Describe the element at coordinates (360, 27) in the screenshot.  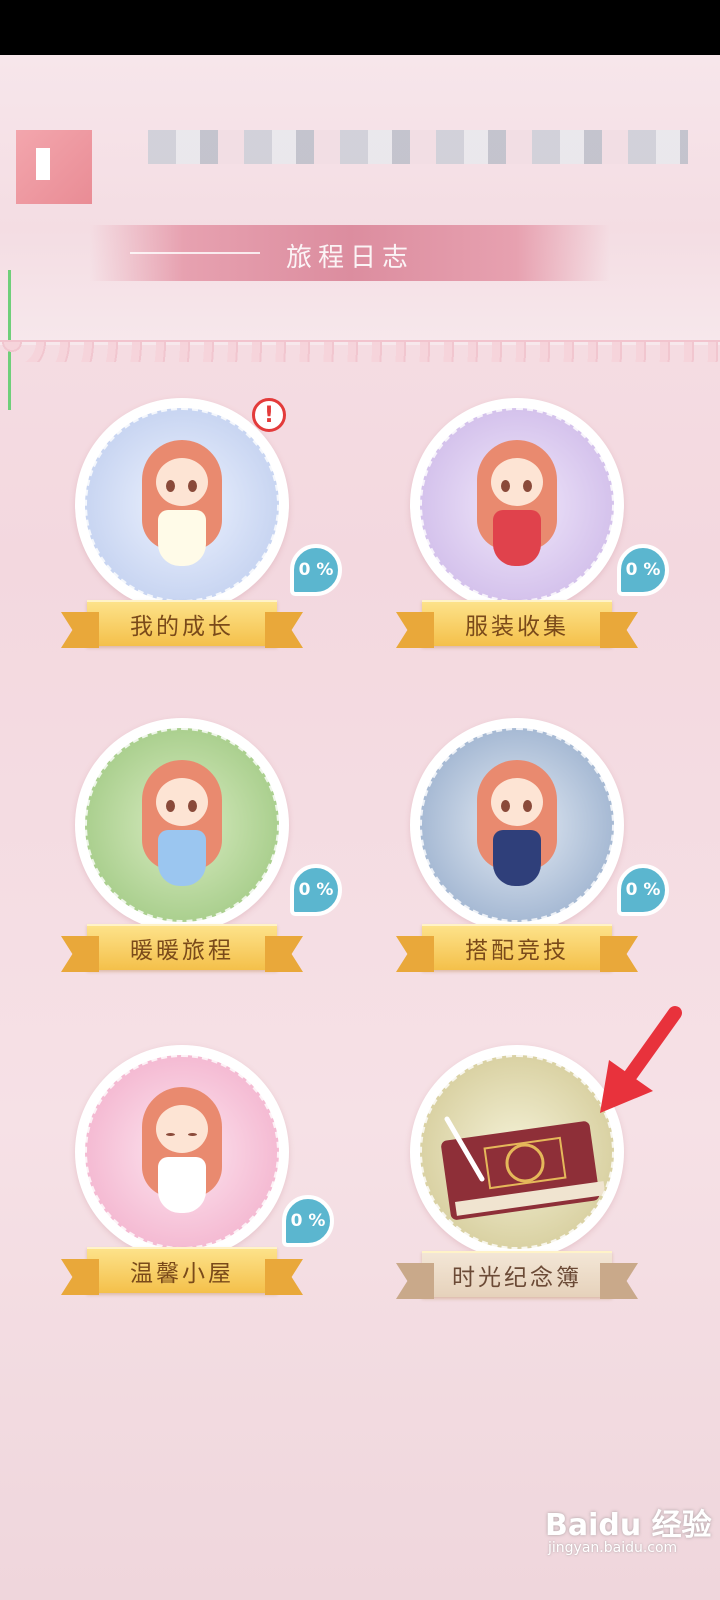
I see `status-bar` at that location.